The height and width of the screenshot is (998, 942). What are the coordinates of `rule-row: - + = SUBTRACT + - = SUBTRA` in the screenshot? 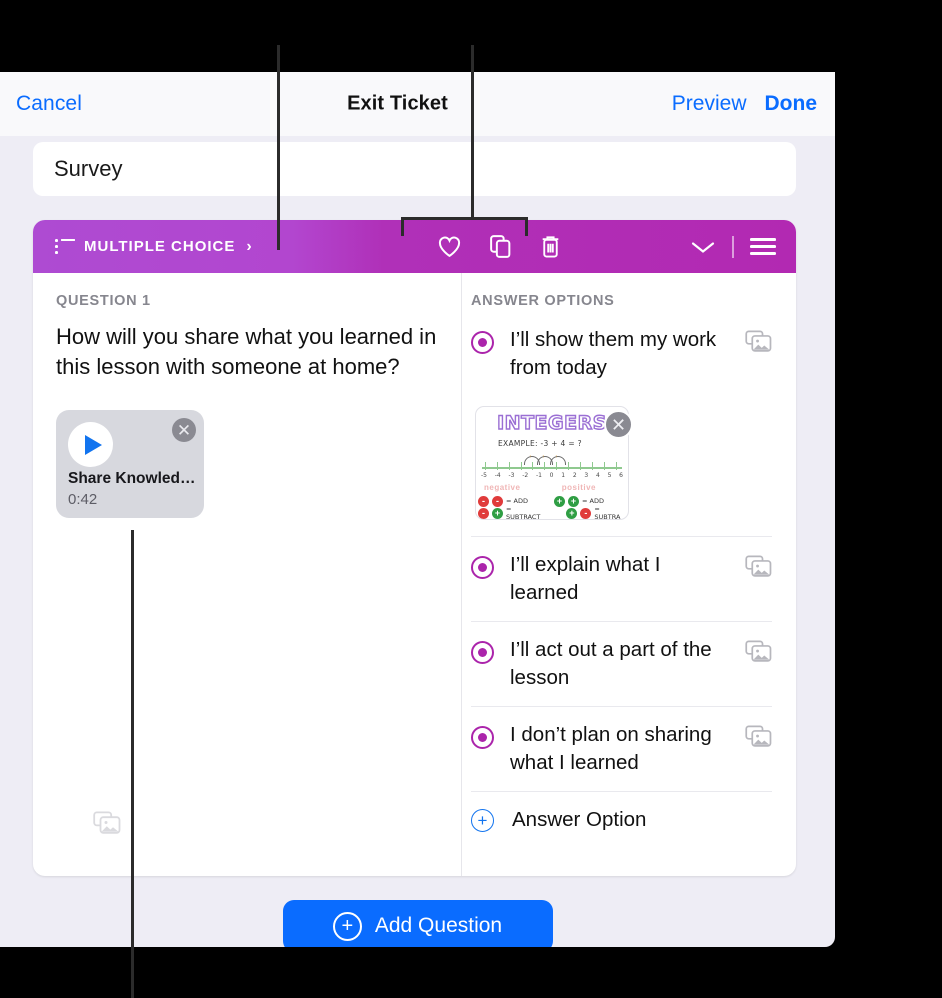 It's located at (552, 512).